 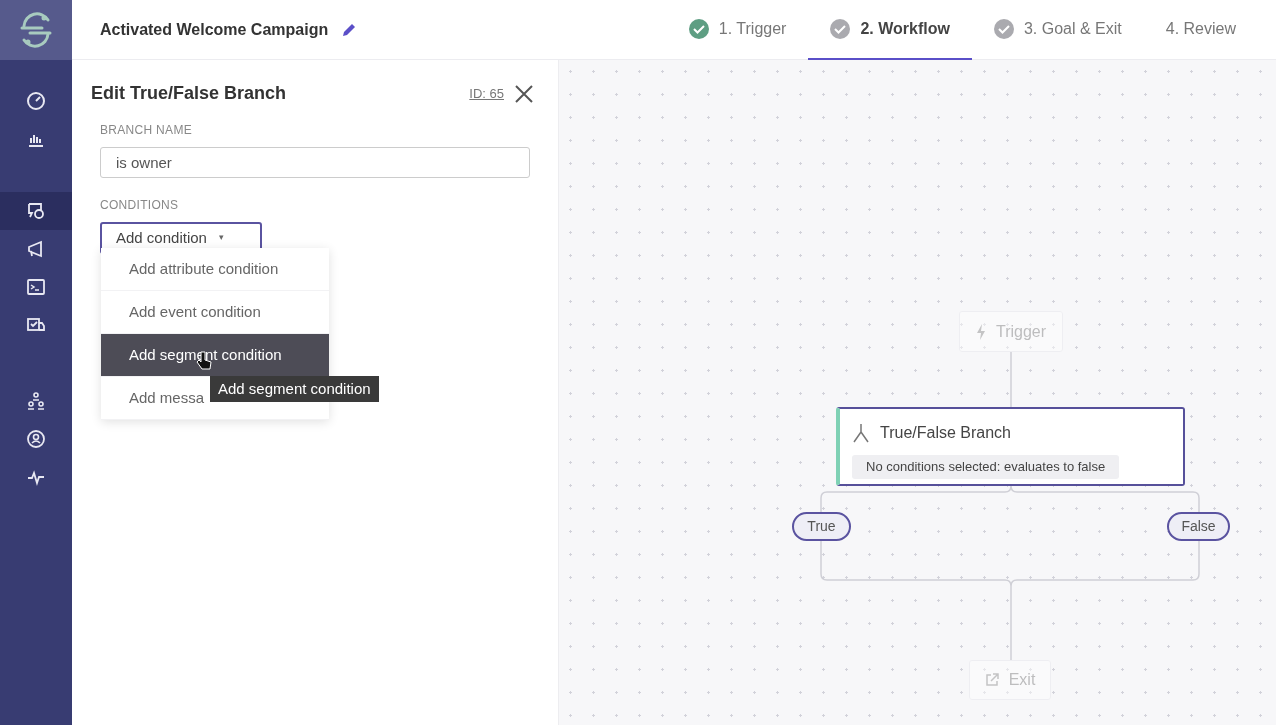 I want to click on panel-title: Edit True/False Branch, so click(x=189, y=93).